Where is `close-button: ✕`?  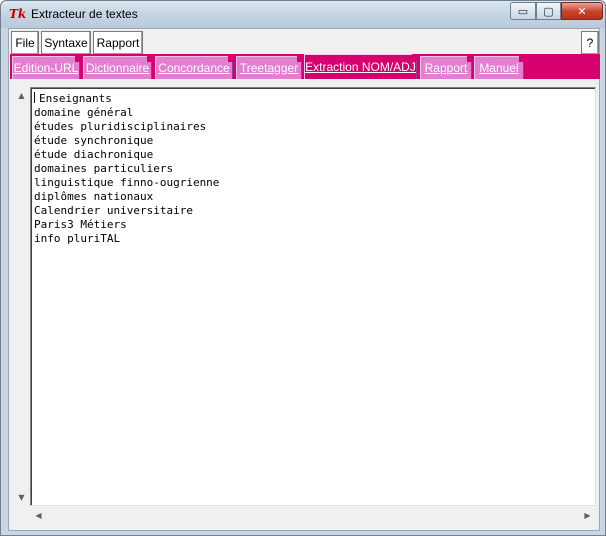
close-button: ✕ is located at coordinates (582, 11).